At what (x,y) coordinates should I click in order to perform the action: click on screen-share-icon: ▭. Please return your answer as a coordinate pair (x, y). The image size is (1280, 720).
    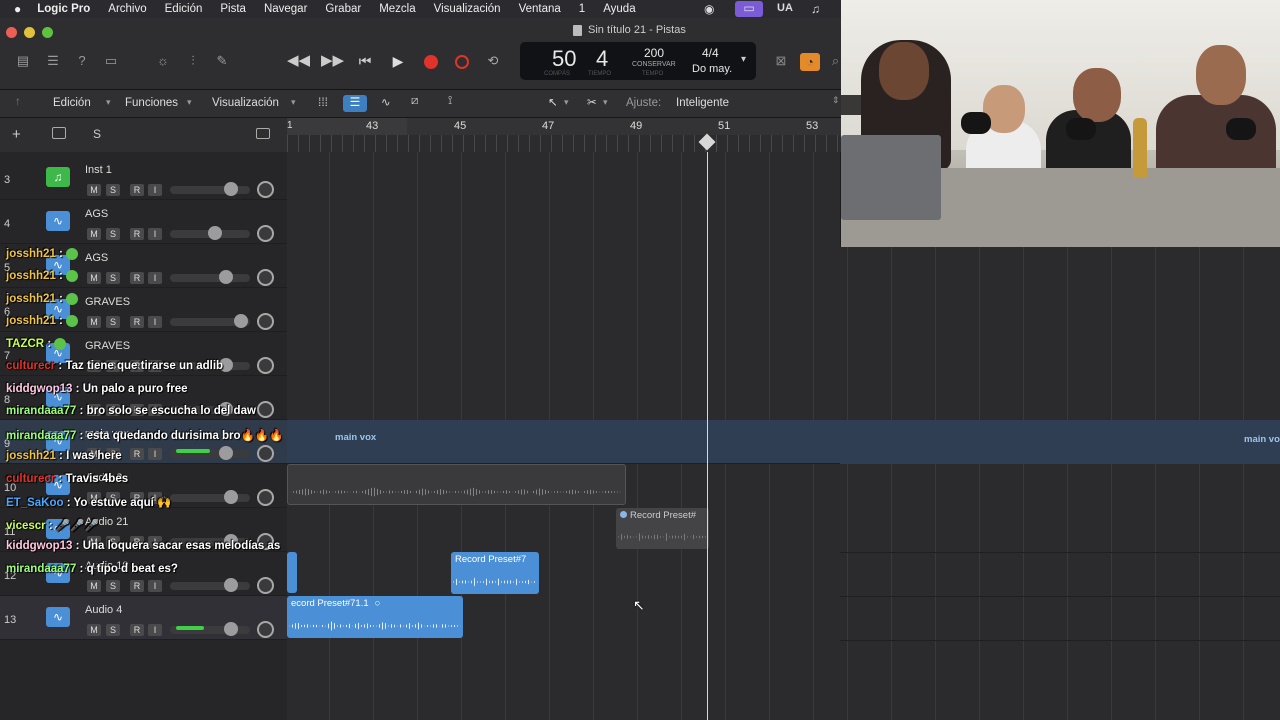
    Looking at the image, I should click on (749, 9).